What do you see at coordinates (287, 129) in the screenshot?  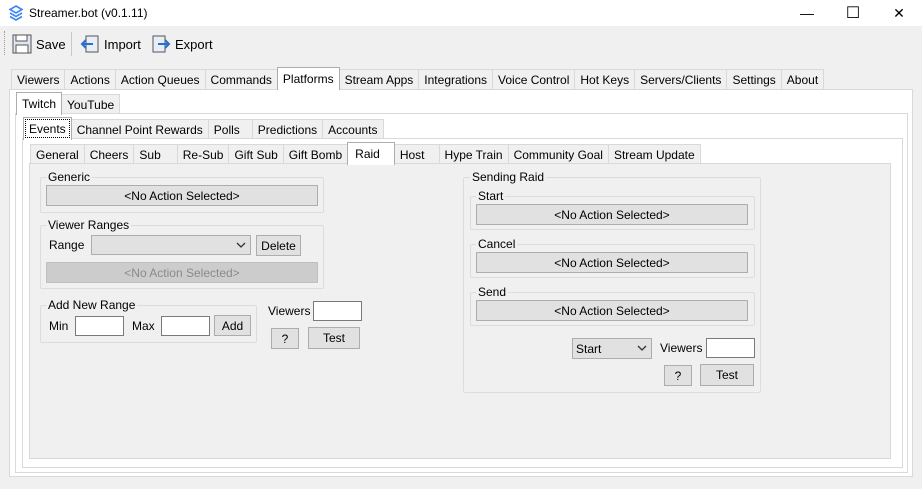 I see `tab-predictions: Predictions` at bounding box center [287, 129].